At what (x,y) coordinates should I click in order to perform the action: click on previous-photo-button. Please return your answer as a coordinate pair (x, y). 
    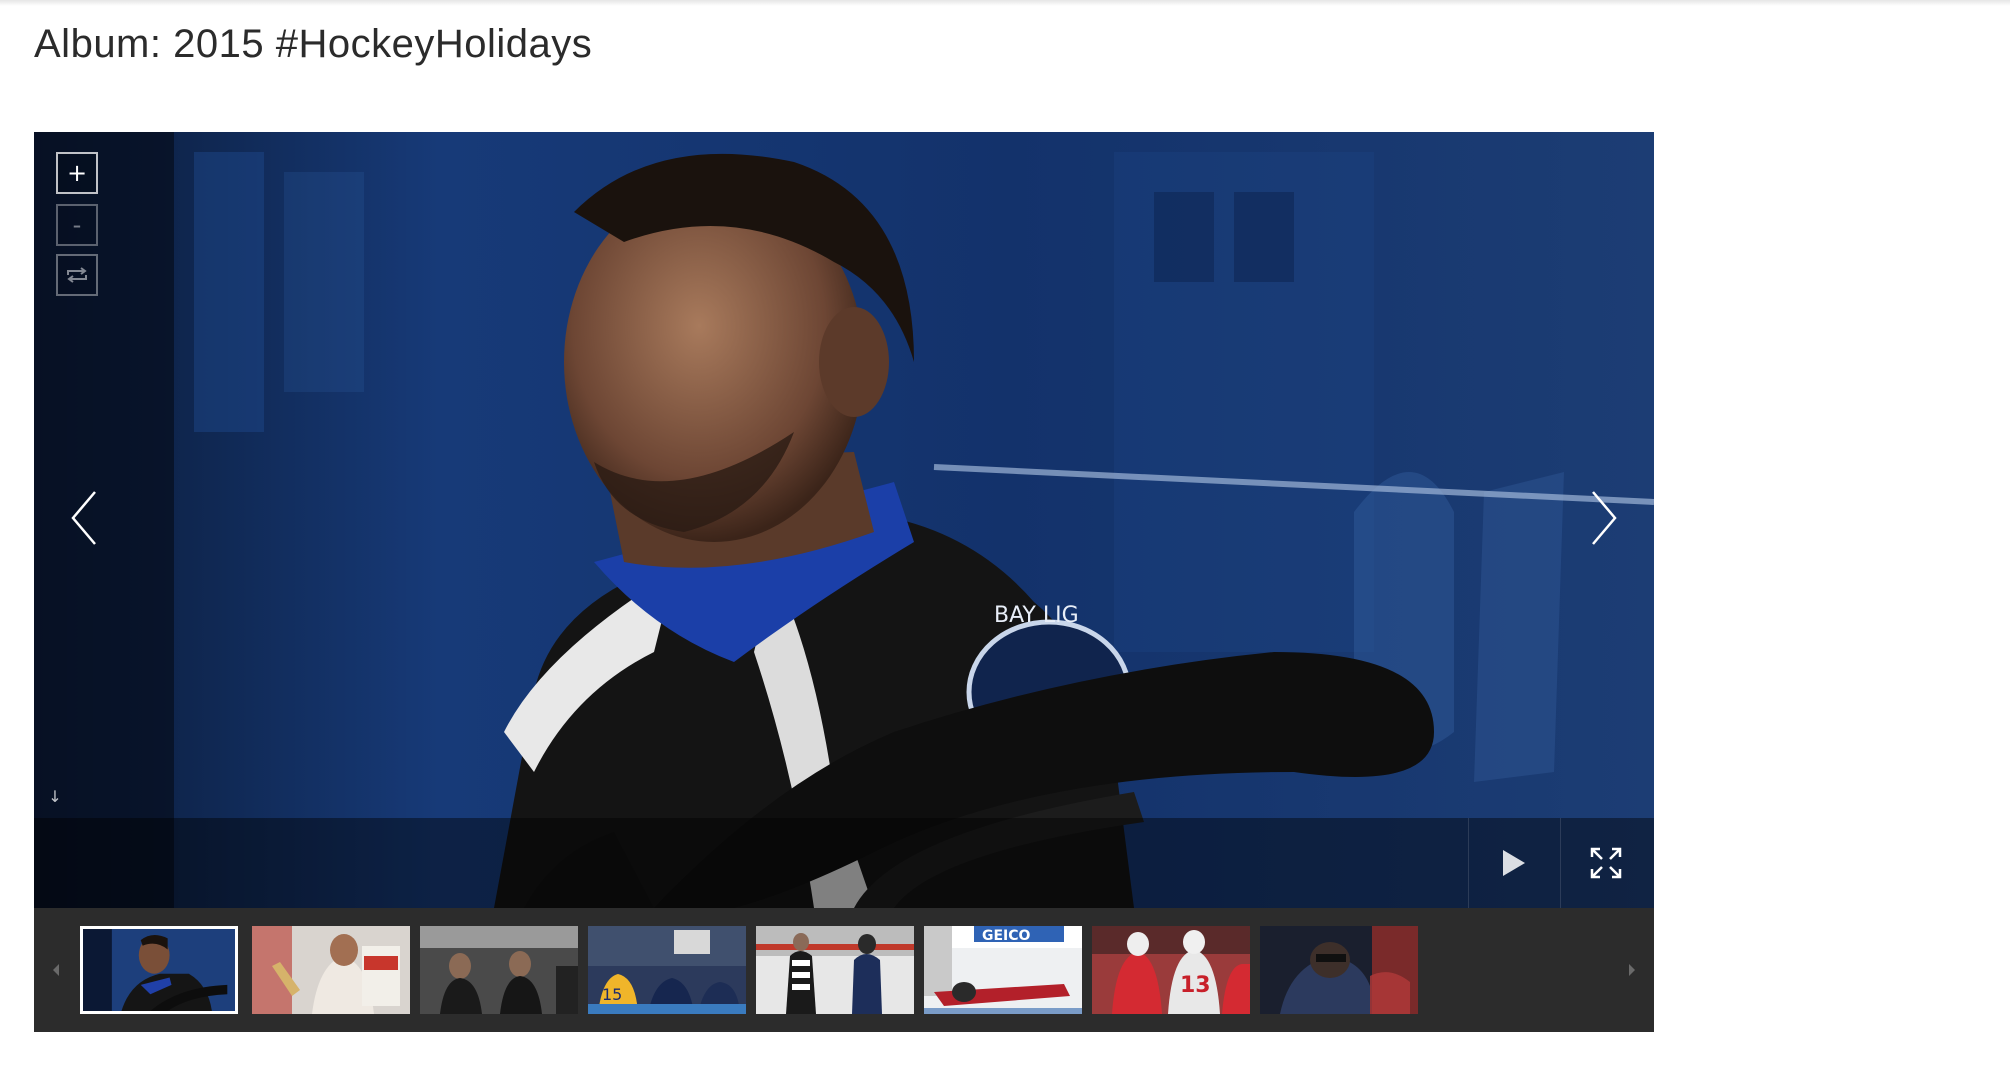
    Looking at the image, I should click on (84, 518).